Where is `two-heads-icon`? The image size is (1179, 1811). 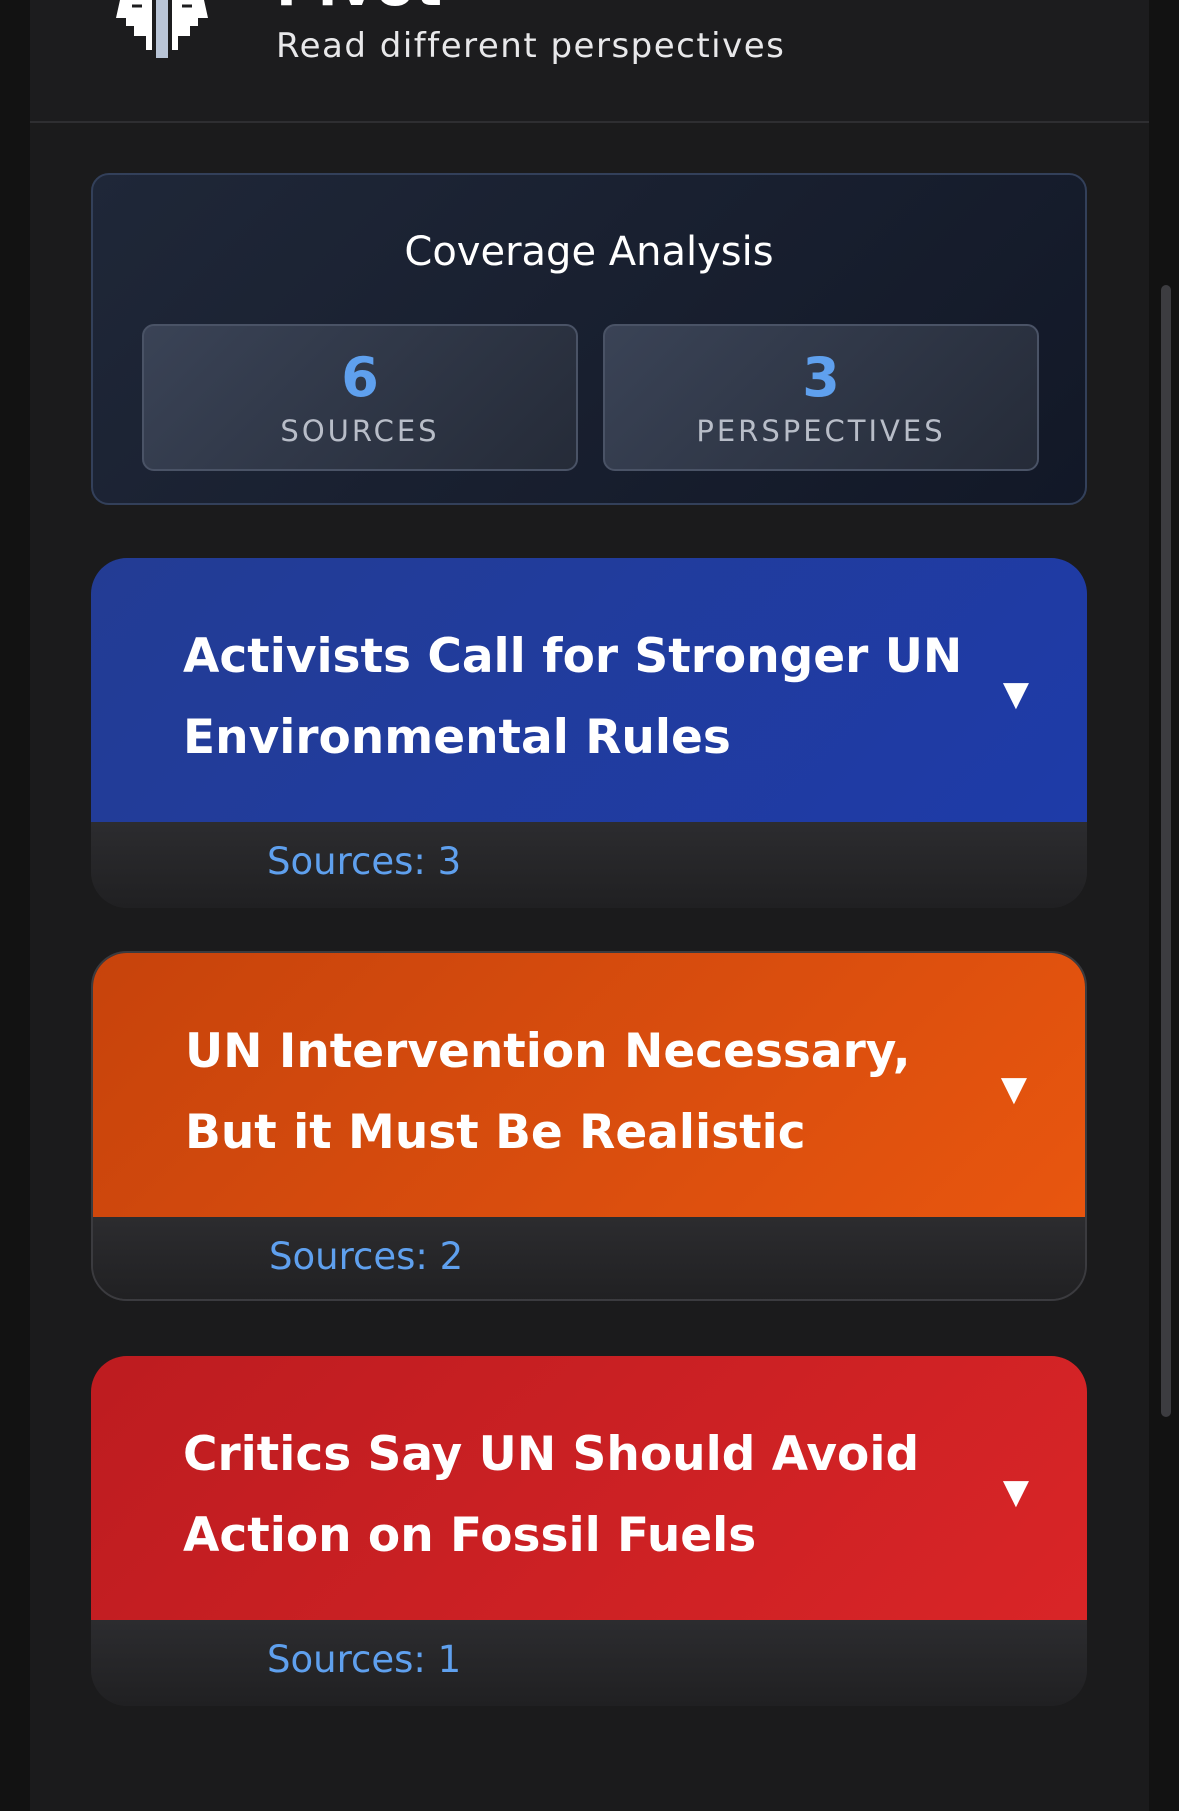
two-heads-icon is located at coordinates (162, 31).